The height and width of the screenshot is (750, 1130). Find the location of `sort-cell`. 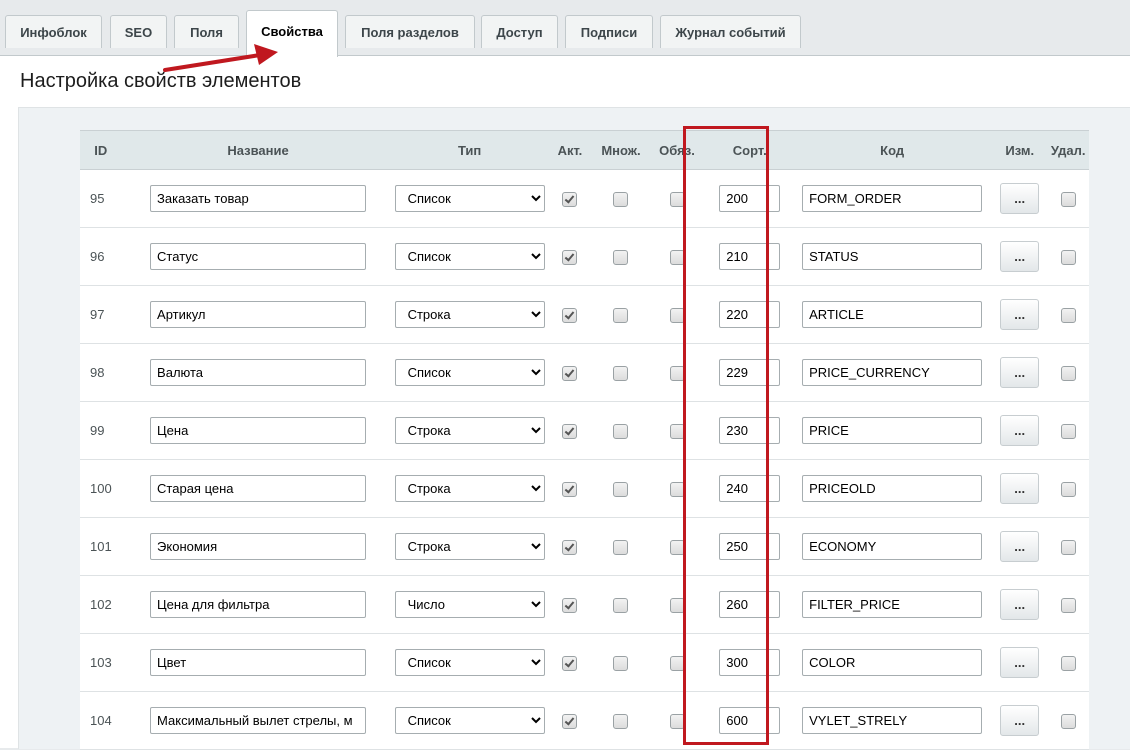

sort-cell is located at coordinates (750, 604).